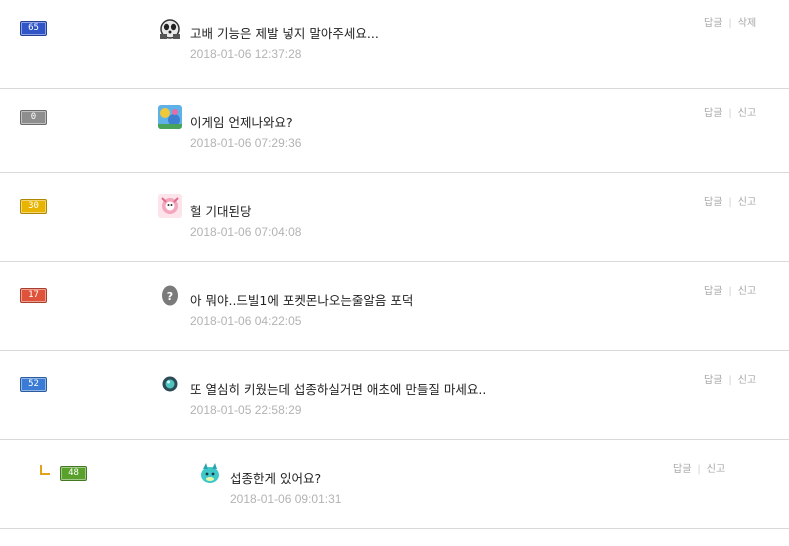 The width and height of the screenshot is (789, 546). Describe the element at coordinates (338, 389) in the screenshot. I see `comment-text: 또 열심히 키웠는데 섭종하실거면 애초에 만들질 마세요..` at that location.